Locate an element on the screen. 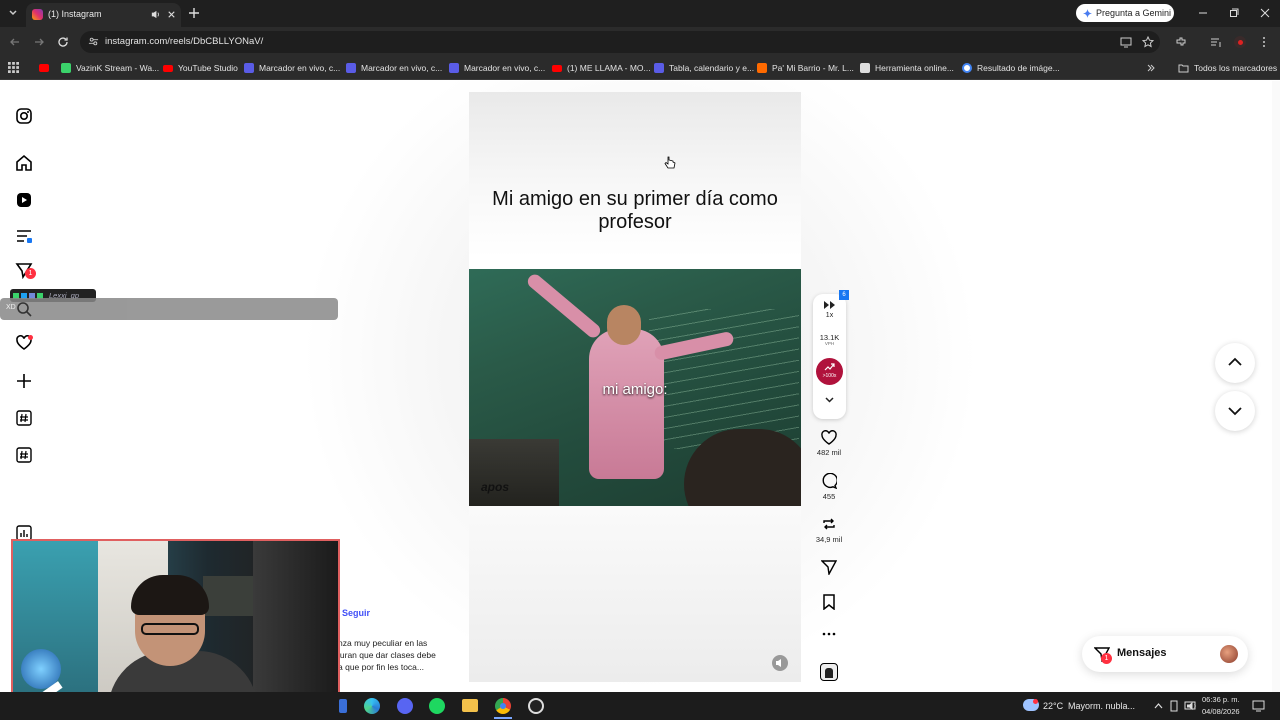 This screenshot has width=1280, height=720. trend-button: >100x is located at coordinates (829, 371).